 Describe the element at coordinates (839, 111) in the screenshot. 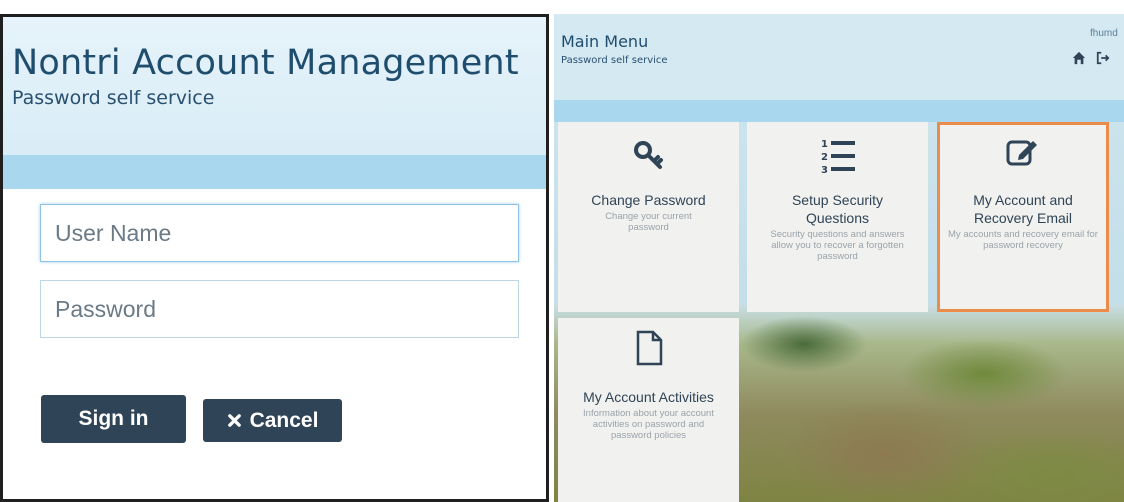

I see `menu-band` at that location.